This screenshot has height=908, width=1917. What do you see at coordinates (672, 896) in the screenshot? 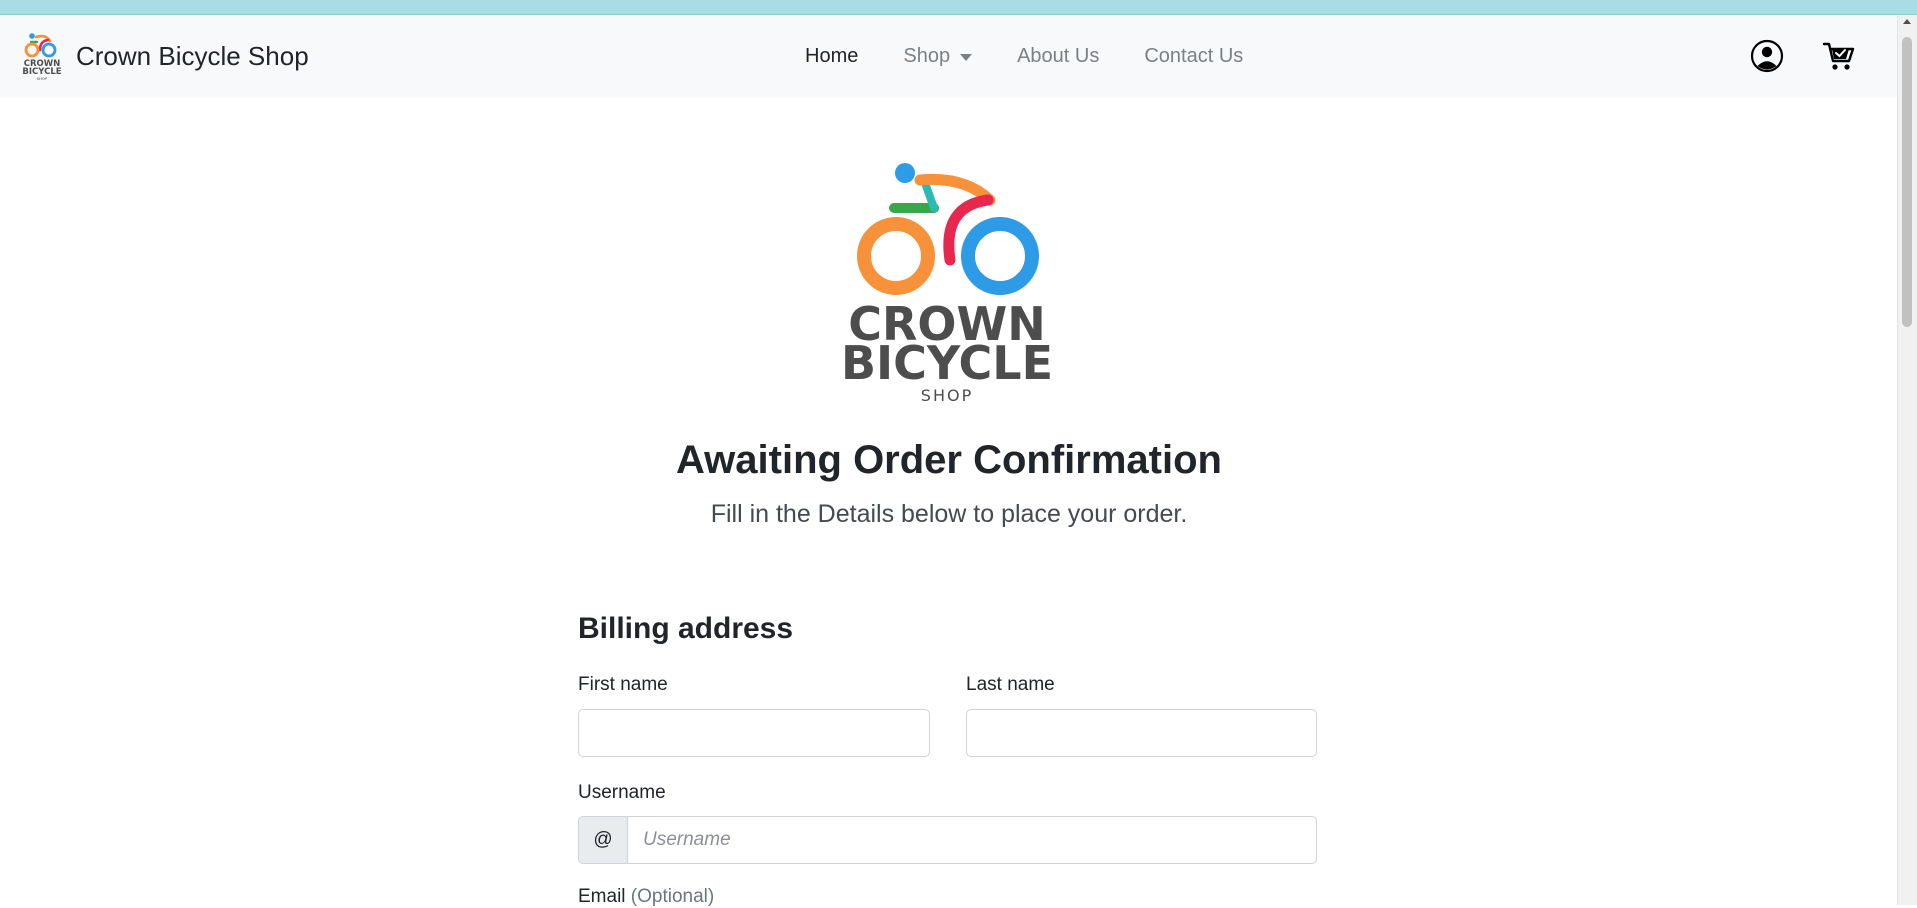
I see `email-optional-hint: (Optional)` at bounding box center [672, 896].